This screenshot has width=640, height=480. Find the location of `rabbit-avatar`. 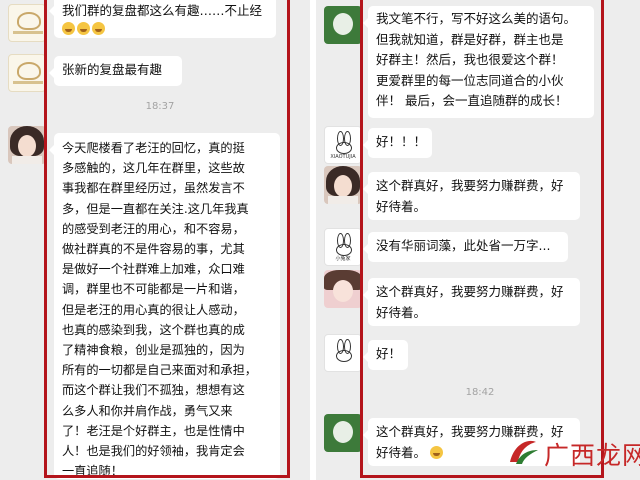

rabbit-avatar is located at coordinates (343, 353).